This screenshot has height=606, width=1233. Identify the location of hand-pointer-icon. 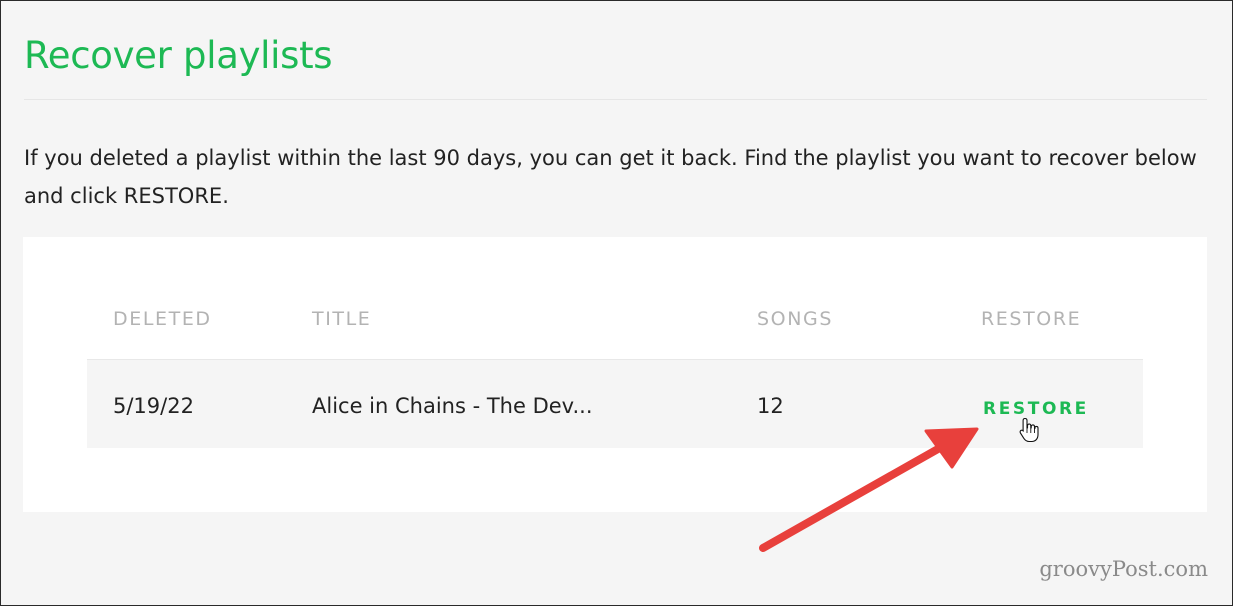
(1029, 430).